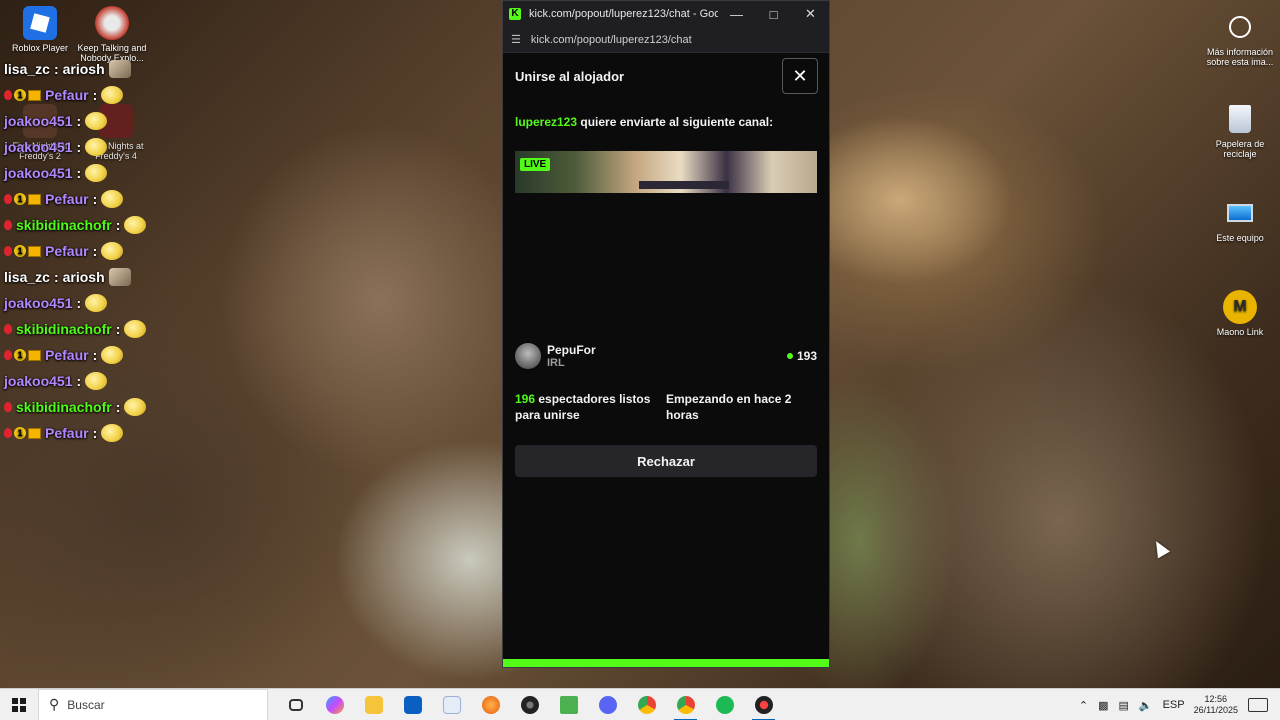  Describe the element at coordinates (1216, 705) in the screenshot. I see `clock: 12:56 26/11/2025` at that location.